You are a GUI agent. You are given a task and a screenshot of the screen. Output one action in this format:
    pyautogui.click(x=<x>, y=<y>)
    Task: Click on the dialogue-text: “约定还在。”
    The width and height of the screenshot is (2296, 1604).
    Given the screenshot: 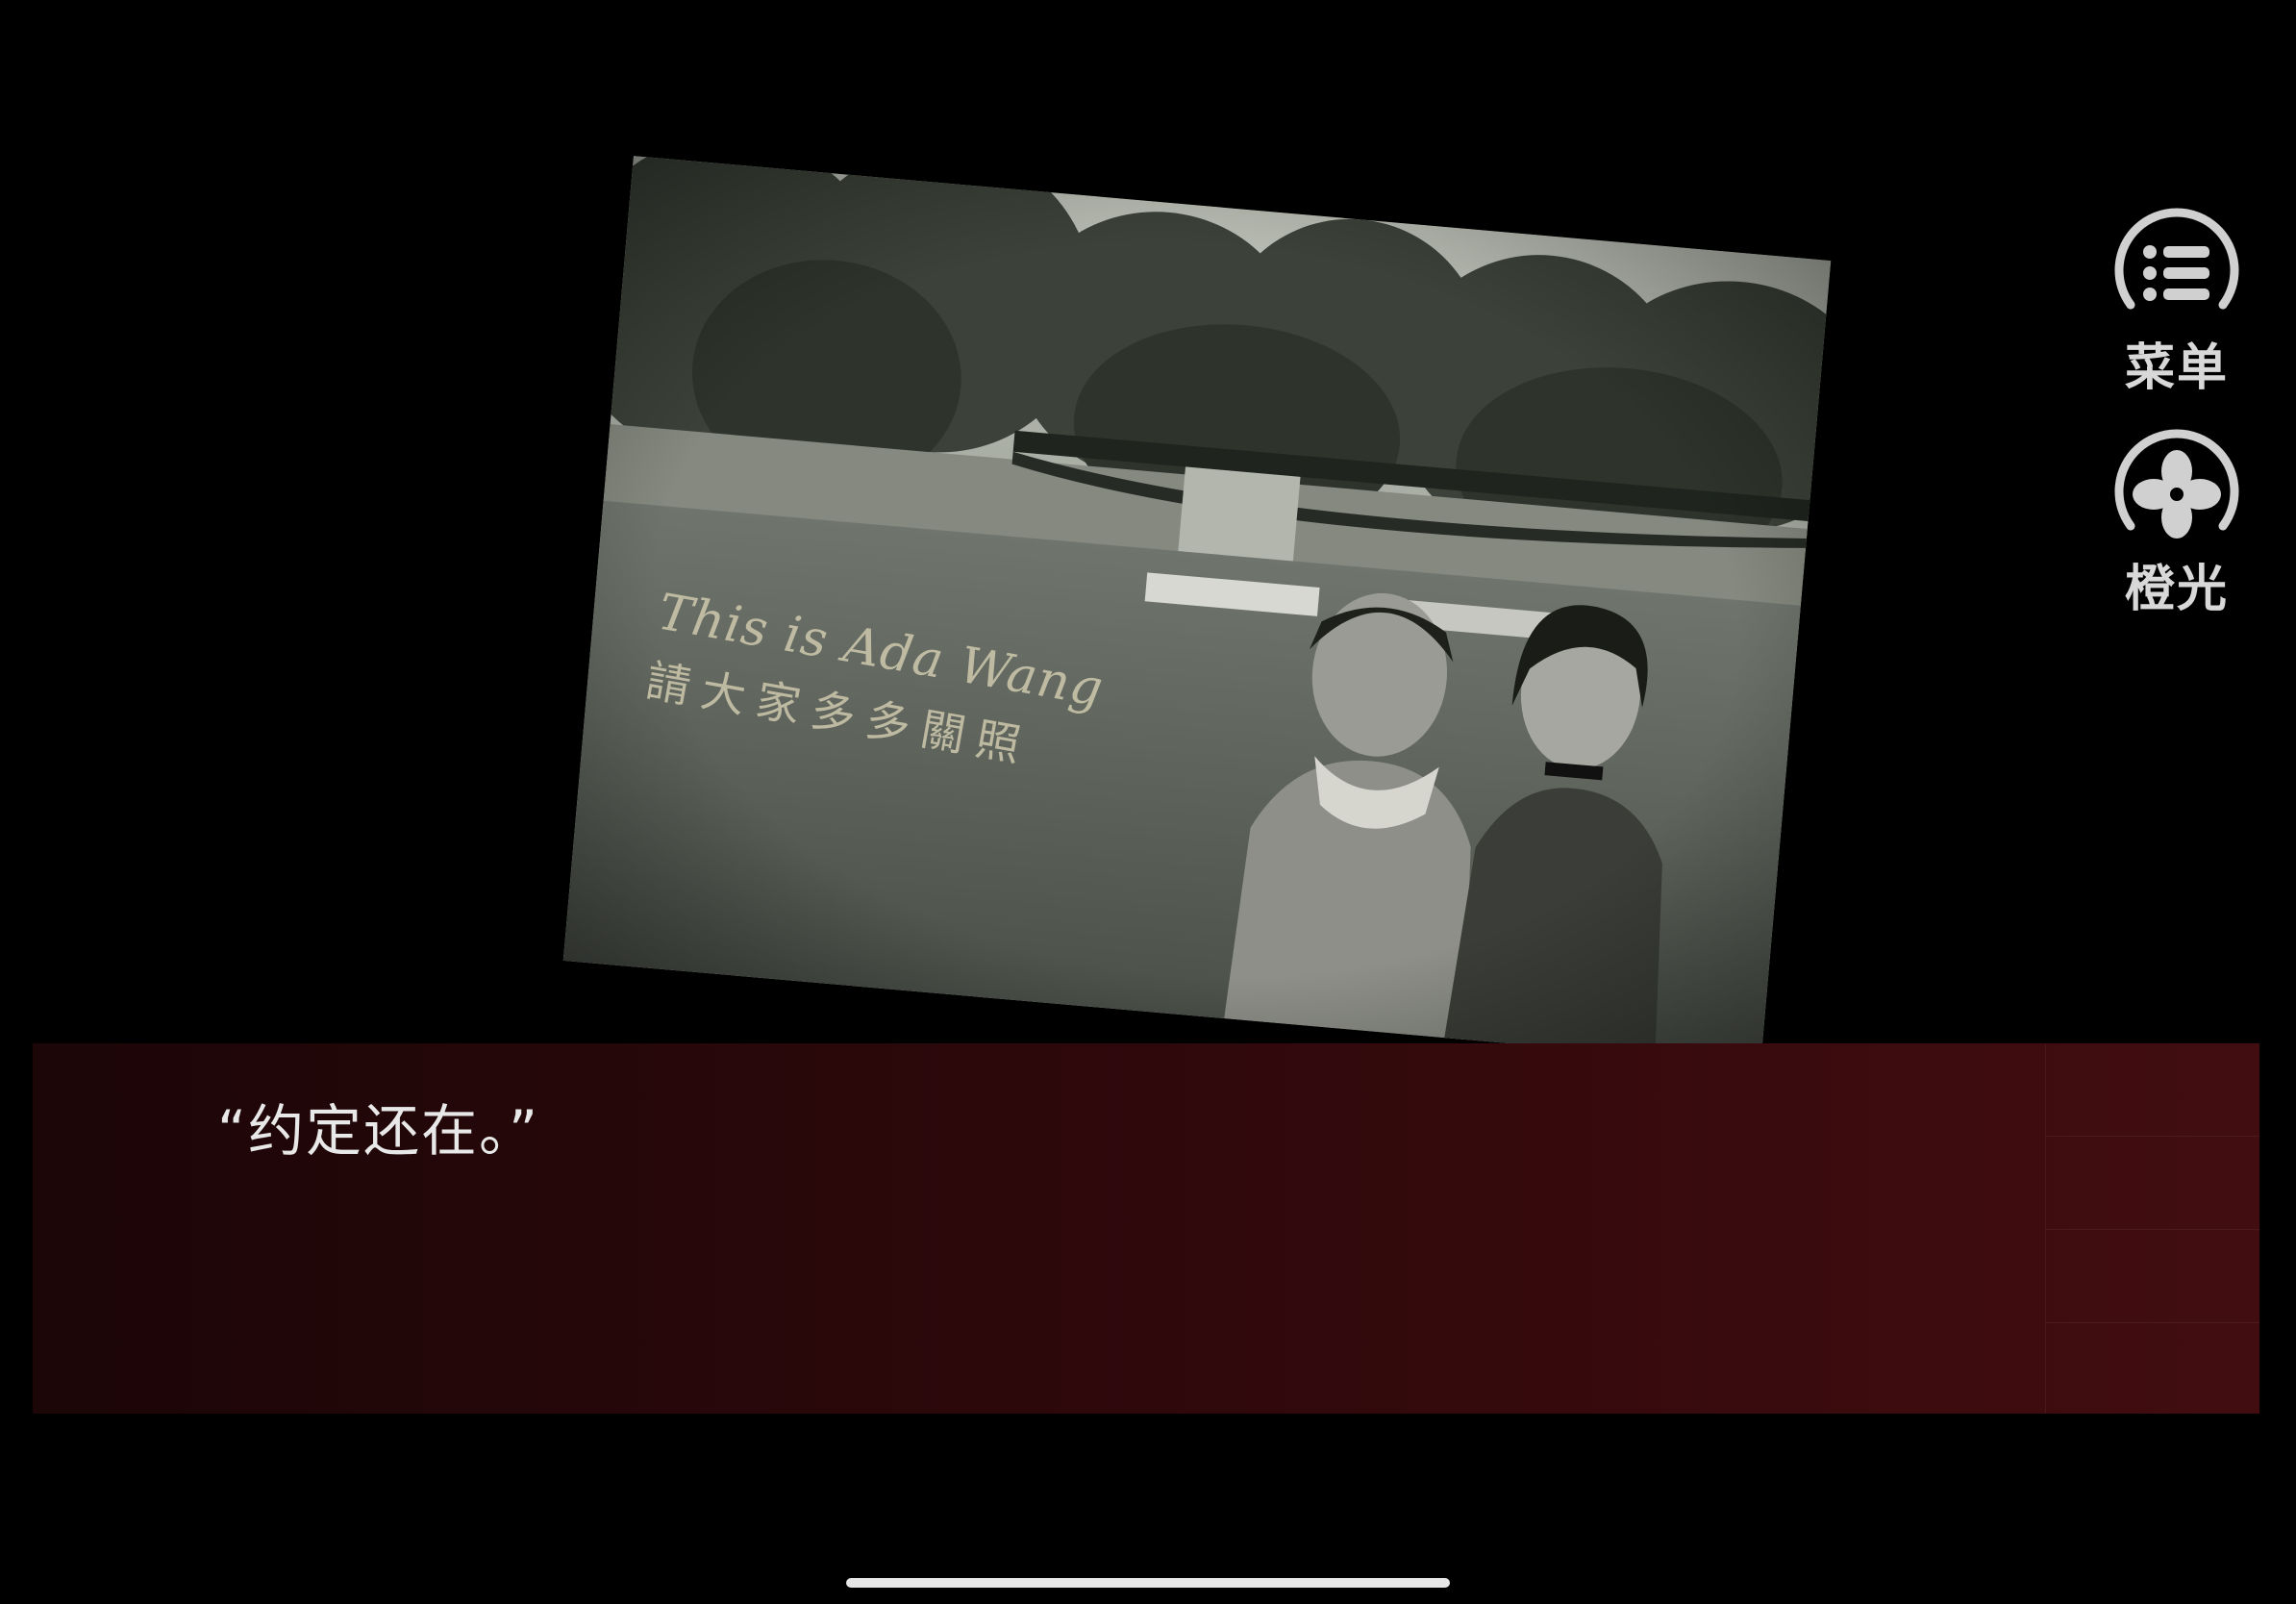 What is the action you would take?
    pyautogui.click(x=378, y=1131)
    